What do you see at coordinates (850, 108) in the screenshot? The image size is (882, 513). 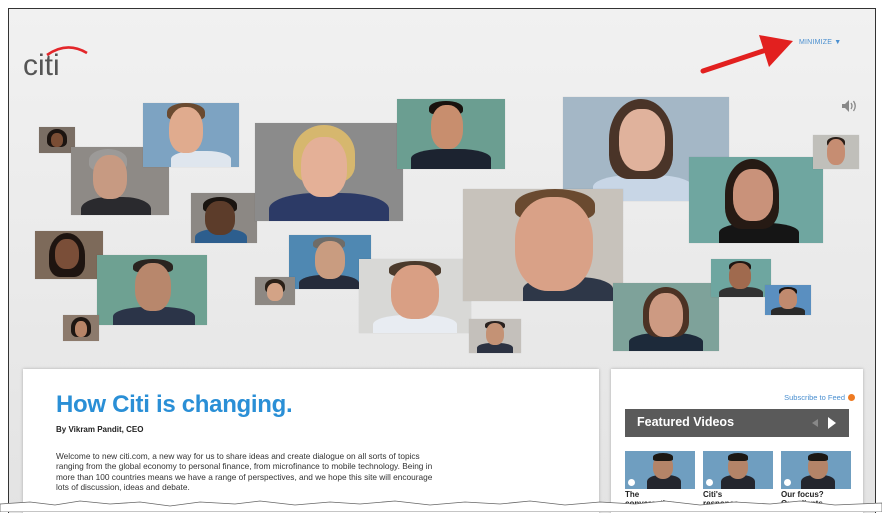 I see `speaker-icon` at bounding box center [850, 108].